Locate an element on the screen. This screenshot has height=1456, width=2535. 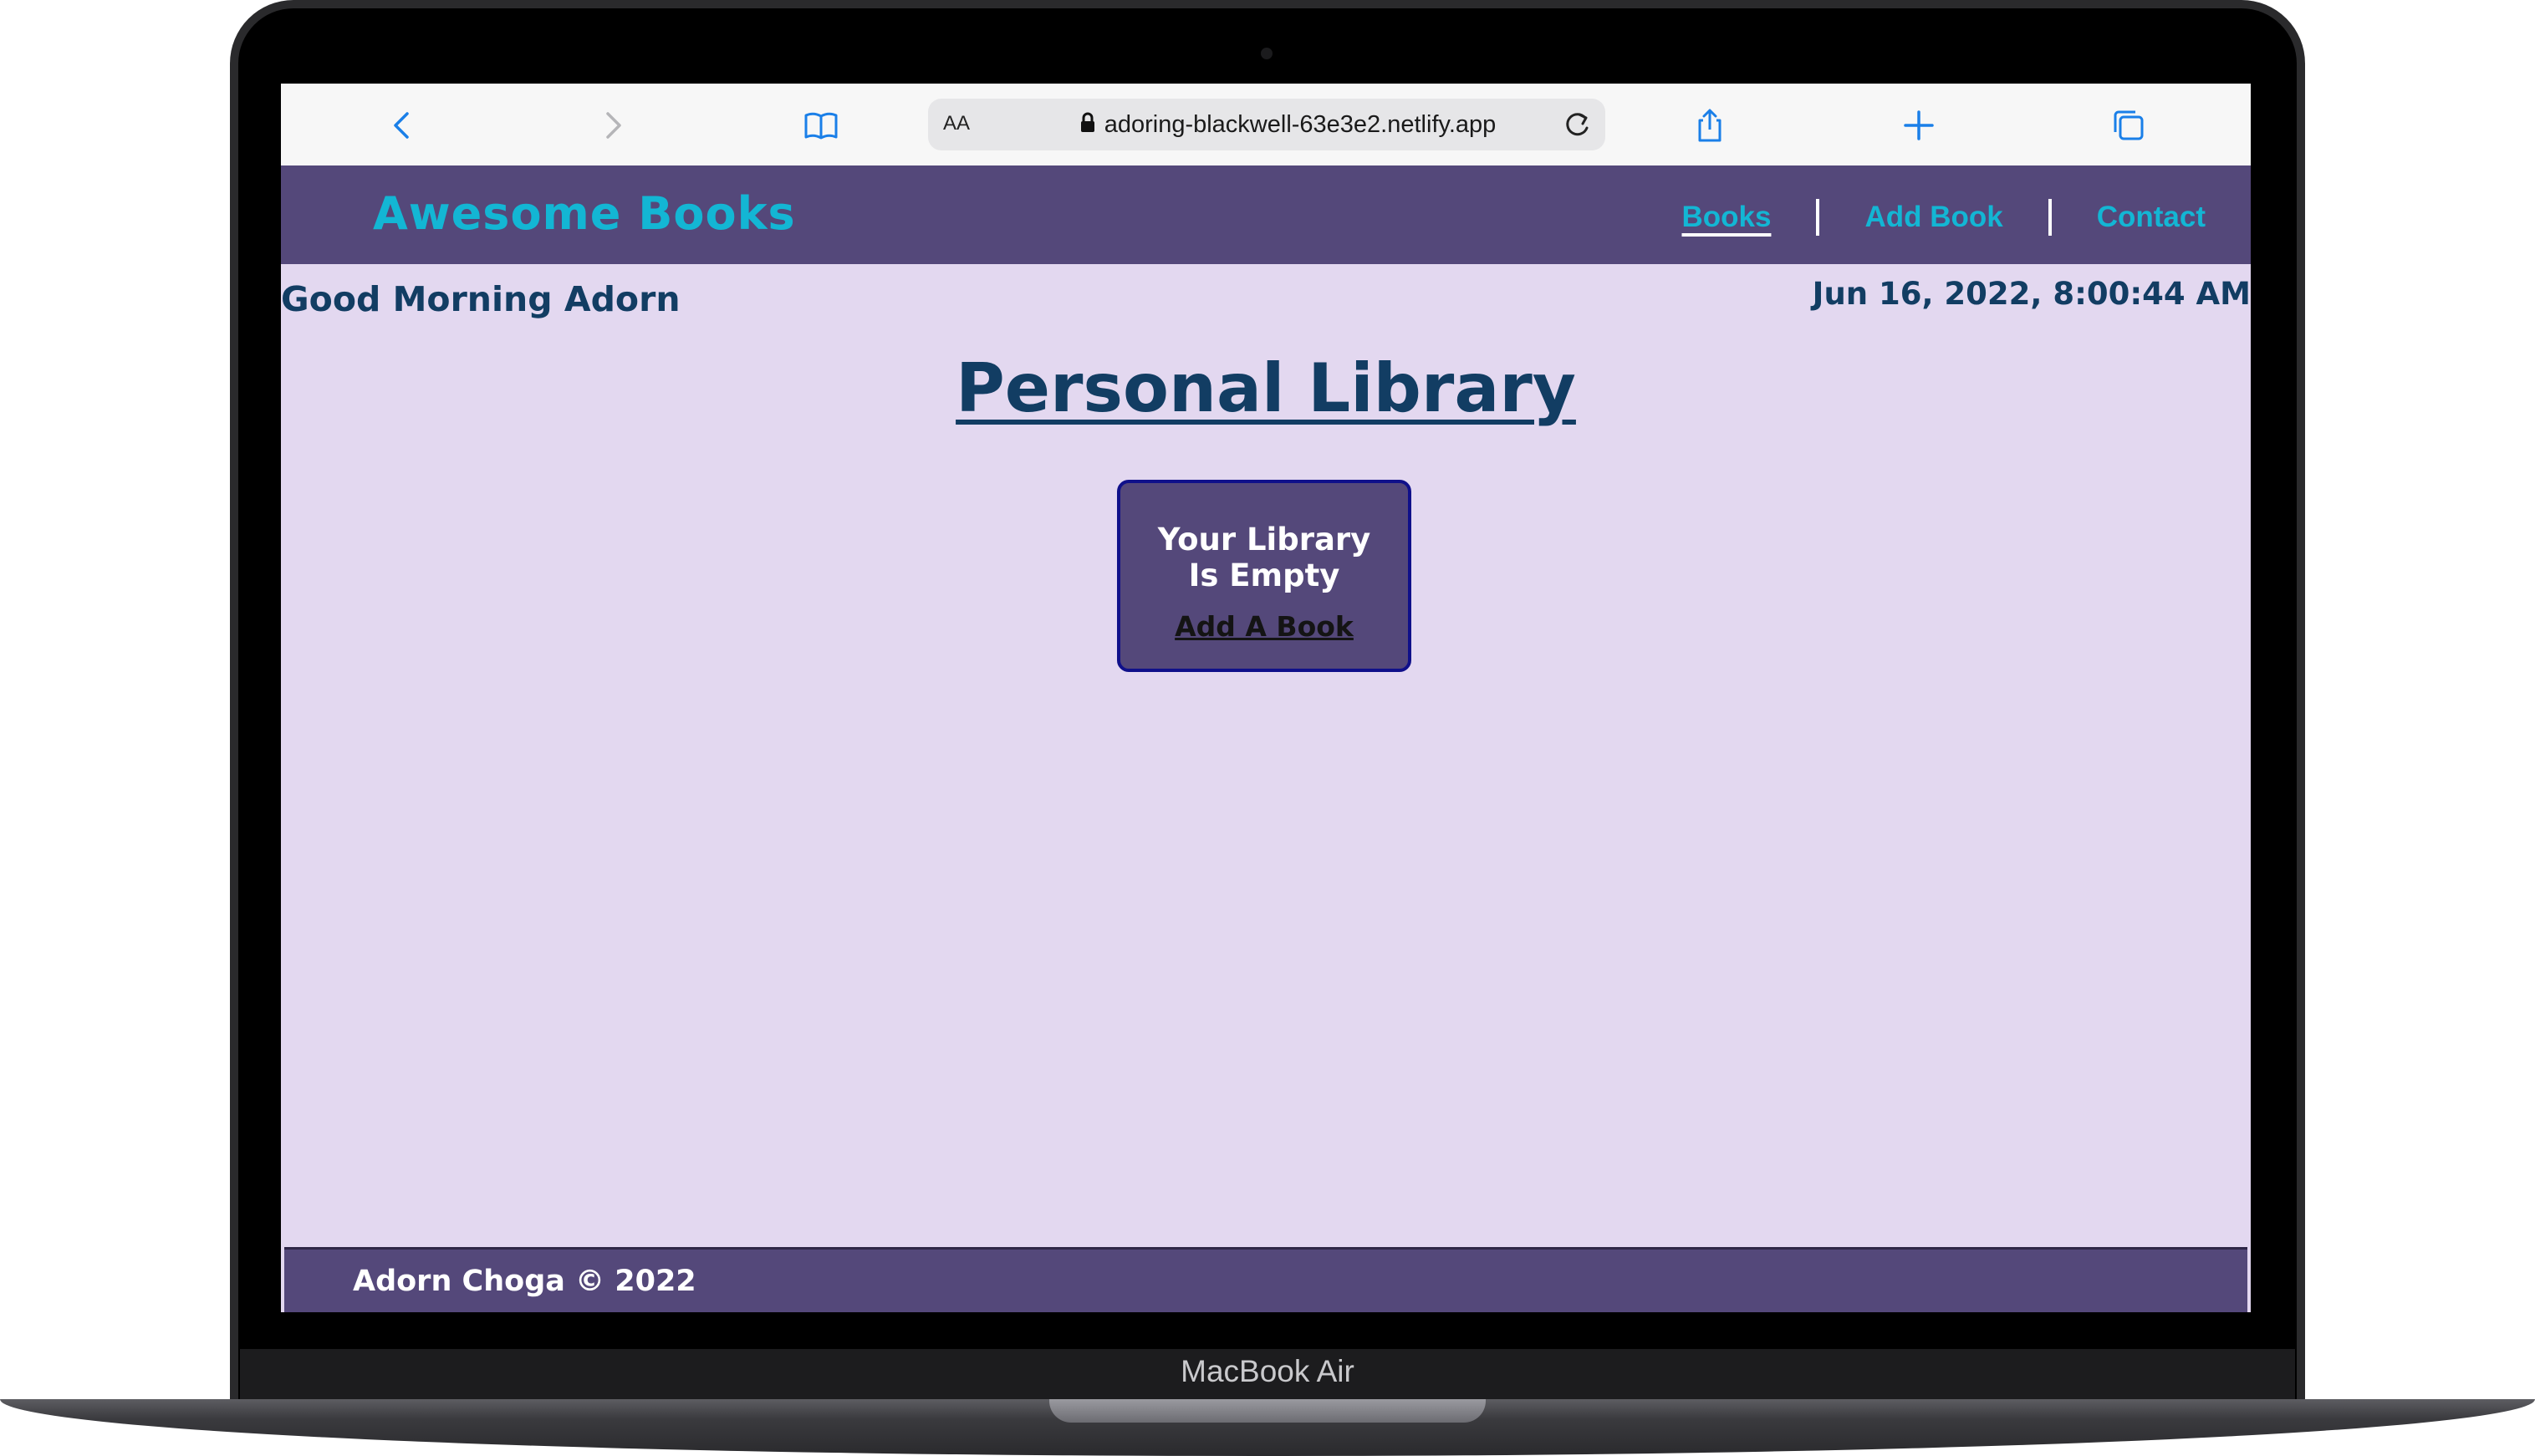
main-nav: Books Add Book Contact is located at coordinates (1943, 217).